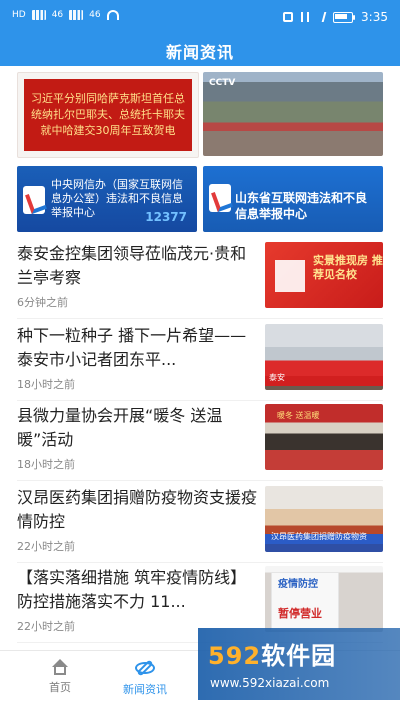 Image resolution: width=400 pixels, height=701 pixels. Describe the element at coordinates (19, 15) in the screenshot. I see `status-hd: HD` at that location.